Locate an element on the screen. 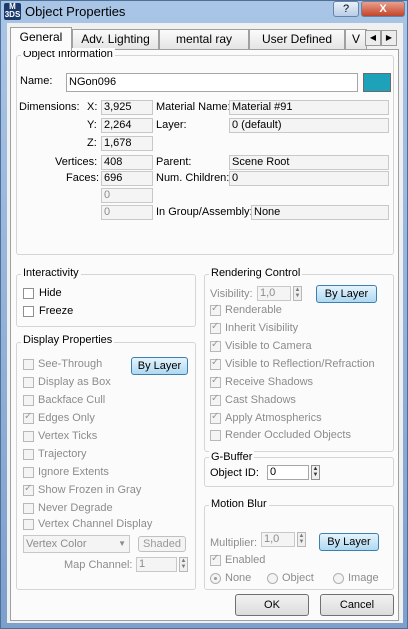 This screenshot has width=408, height=629. apply-atmospherics-checkbox is located at coordinates (215, 417).